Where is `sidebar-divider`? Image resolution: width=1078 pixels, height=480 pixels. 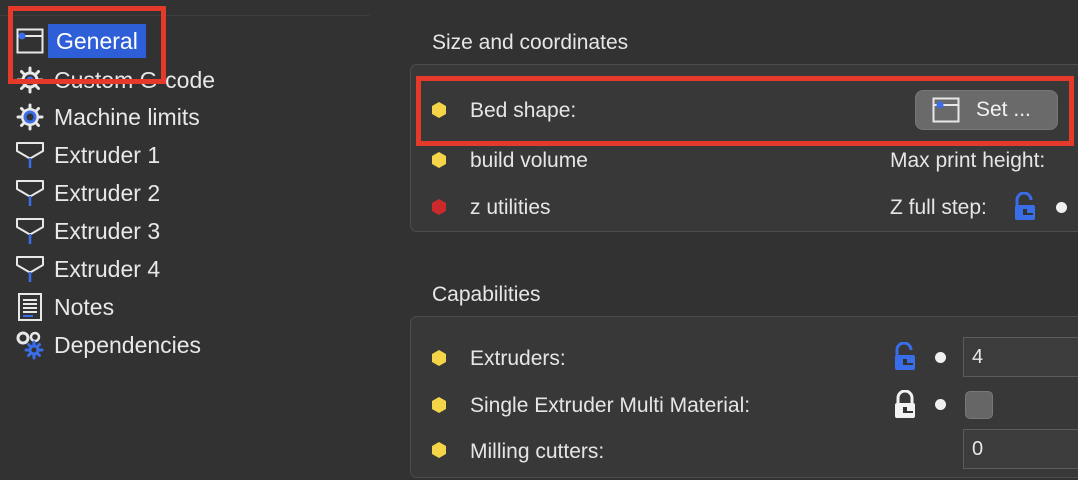 sidebar-divider is located at coordinates (185, 15).